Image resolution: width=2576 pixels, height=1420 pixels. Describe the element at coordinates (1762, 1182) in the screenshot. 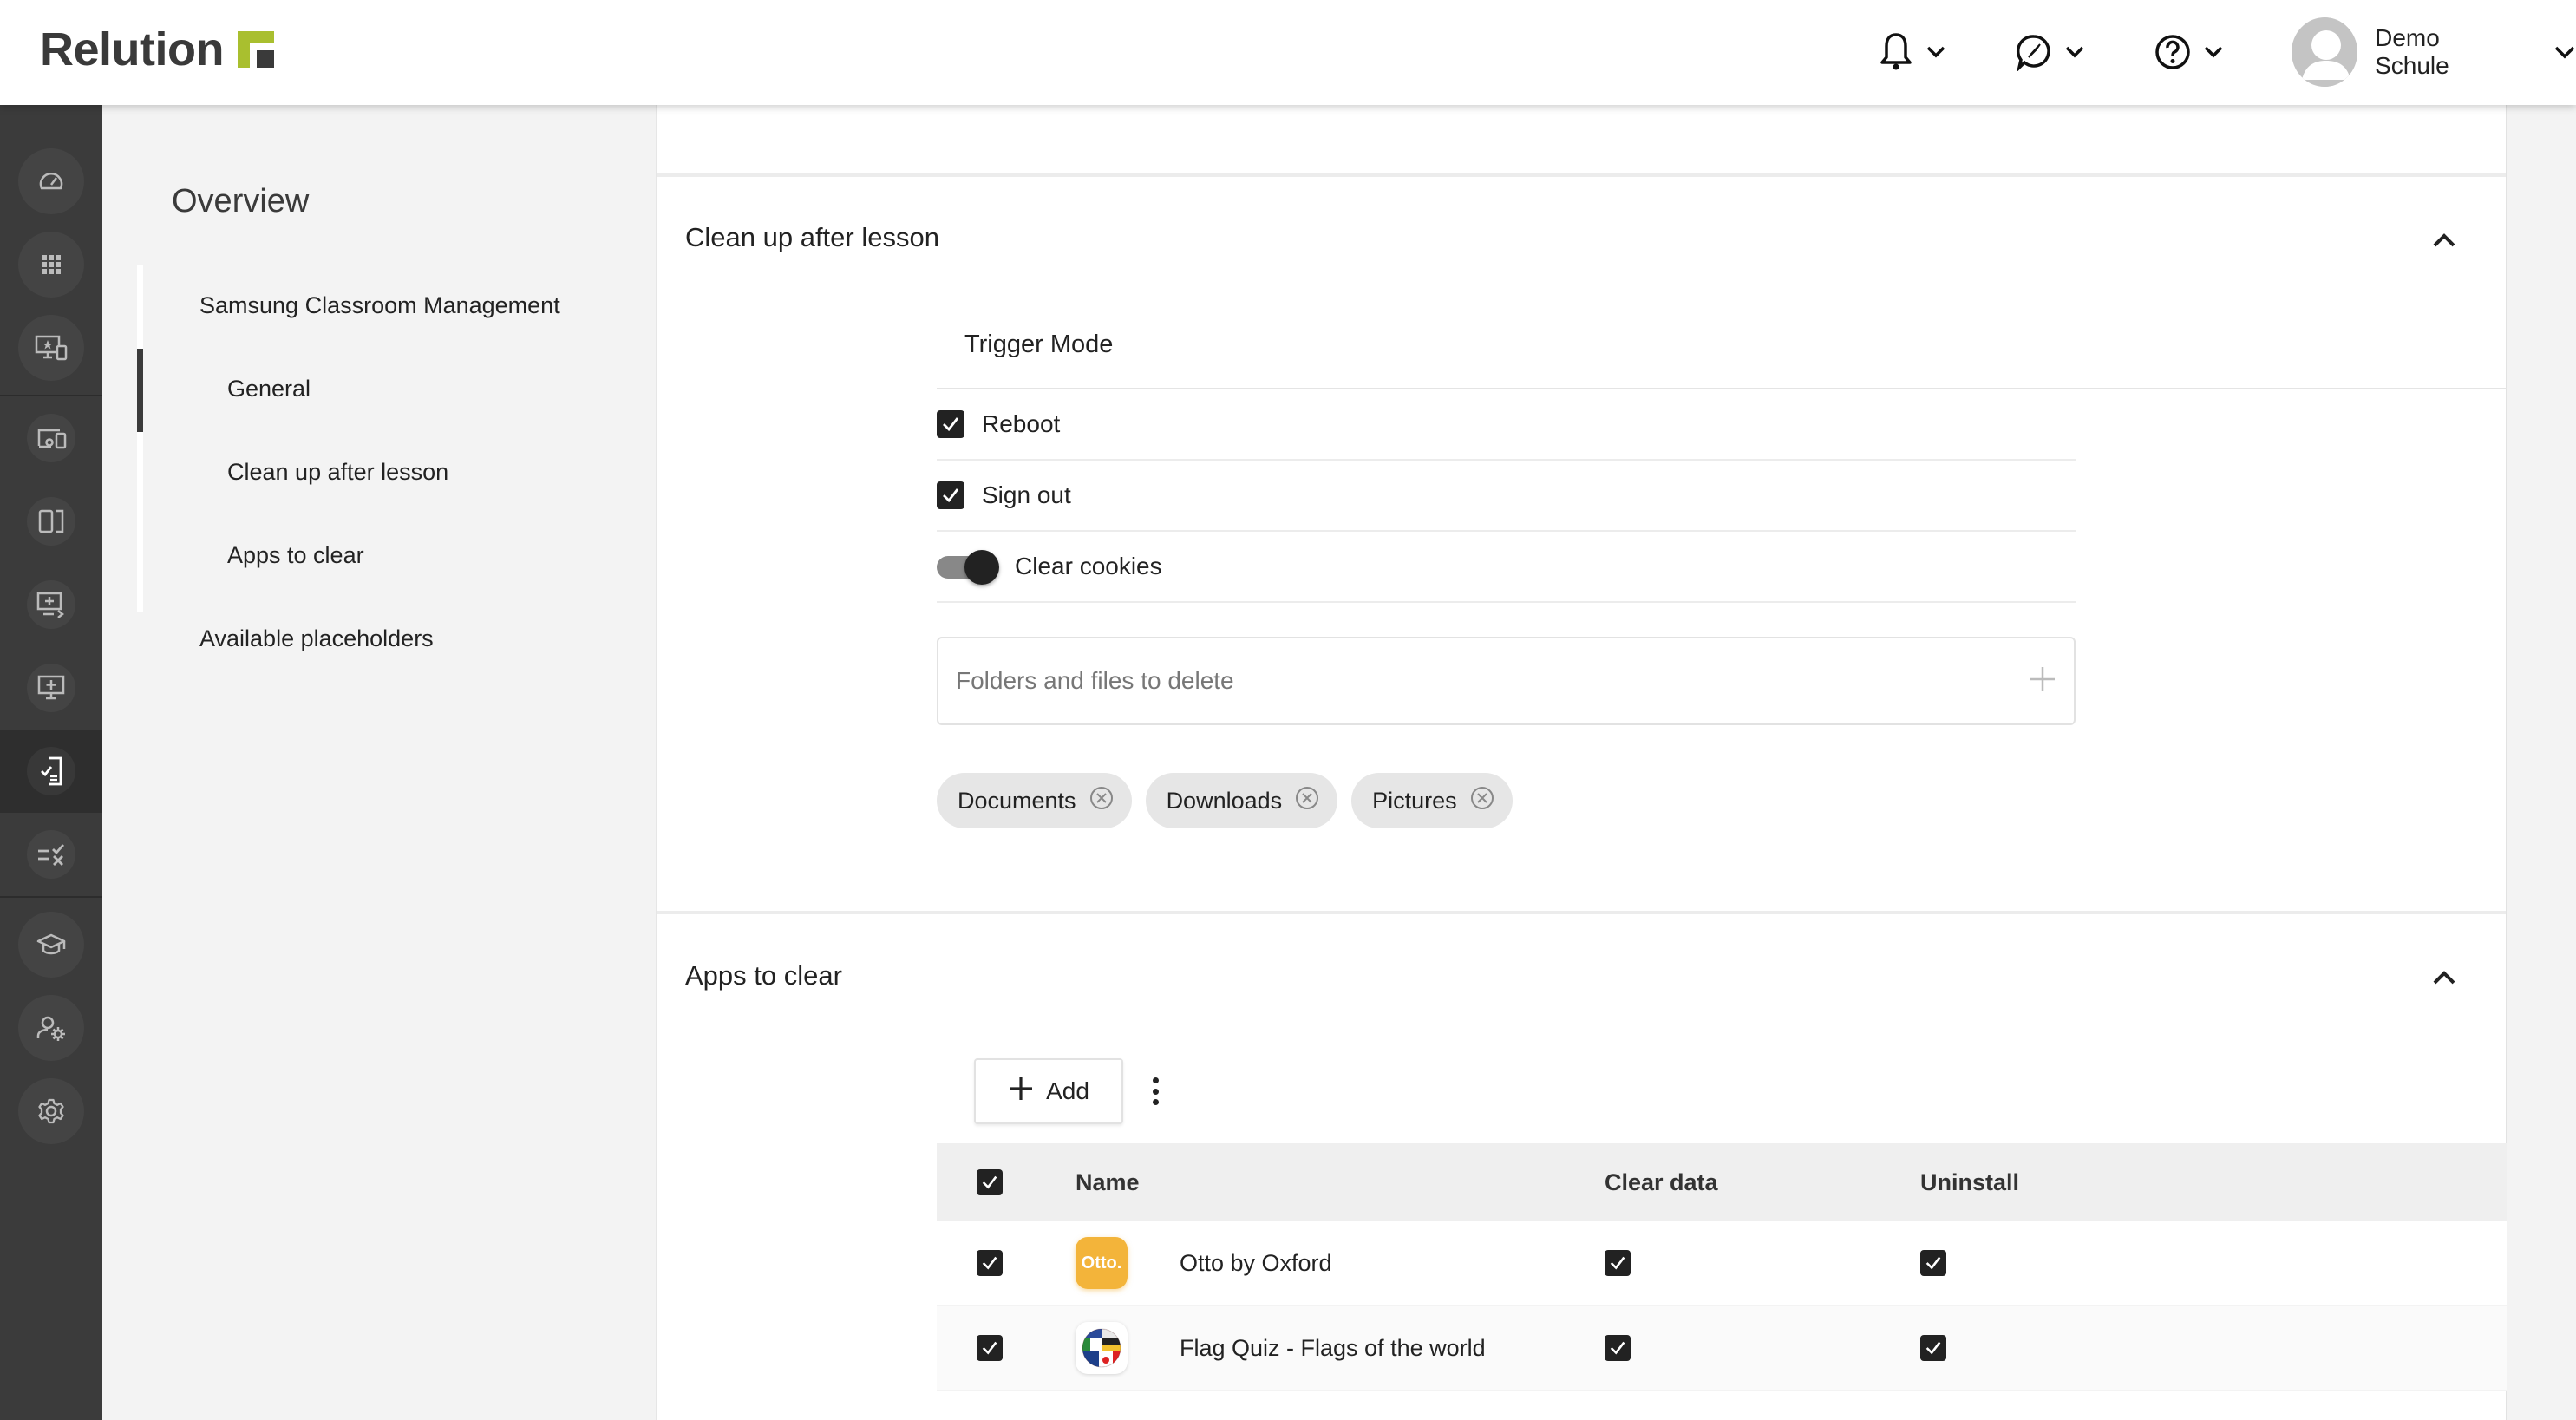

I see `column-header-clear-data: Clear data` at that location.